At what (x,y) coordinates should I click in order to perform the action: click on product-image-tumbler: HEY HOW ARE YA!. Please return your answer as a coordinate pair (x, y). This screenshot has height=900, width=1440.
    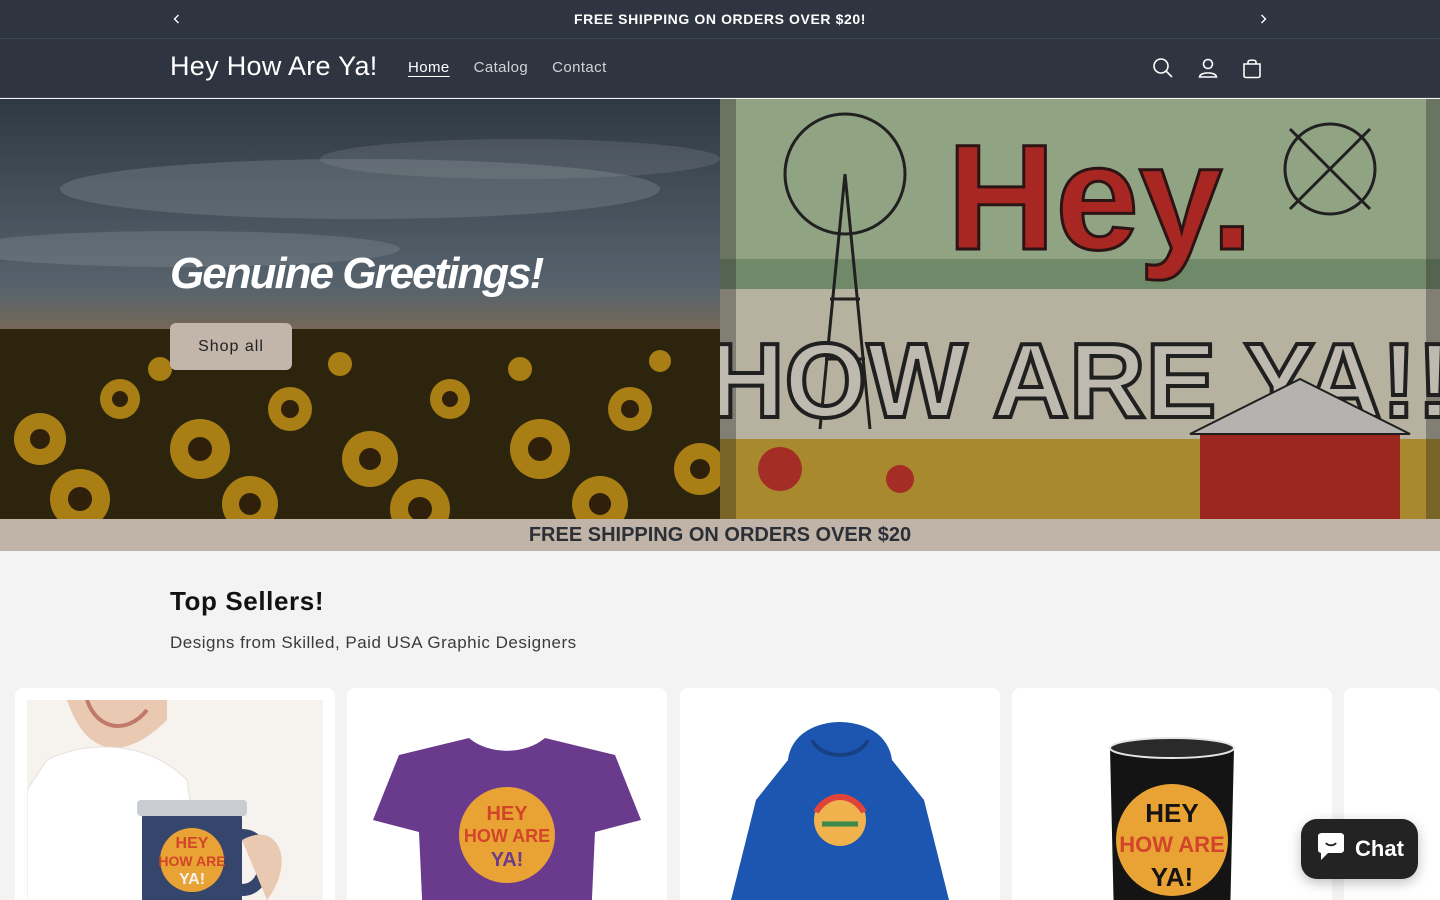
    Looking at the image, I should click on (175, 800).